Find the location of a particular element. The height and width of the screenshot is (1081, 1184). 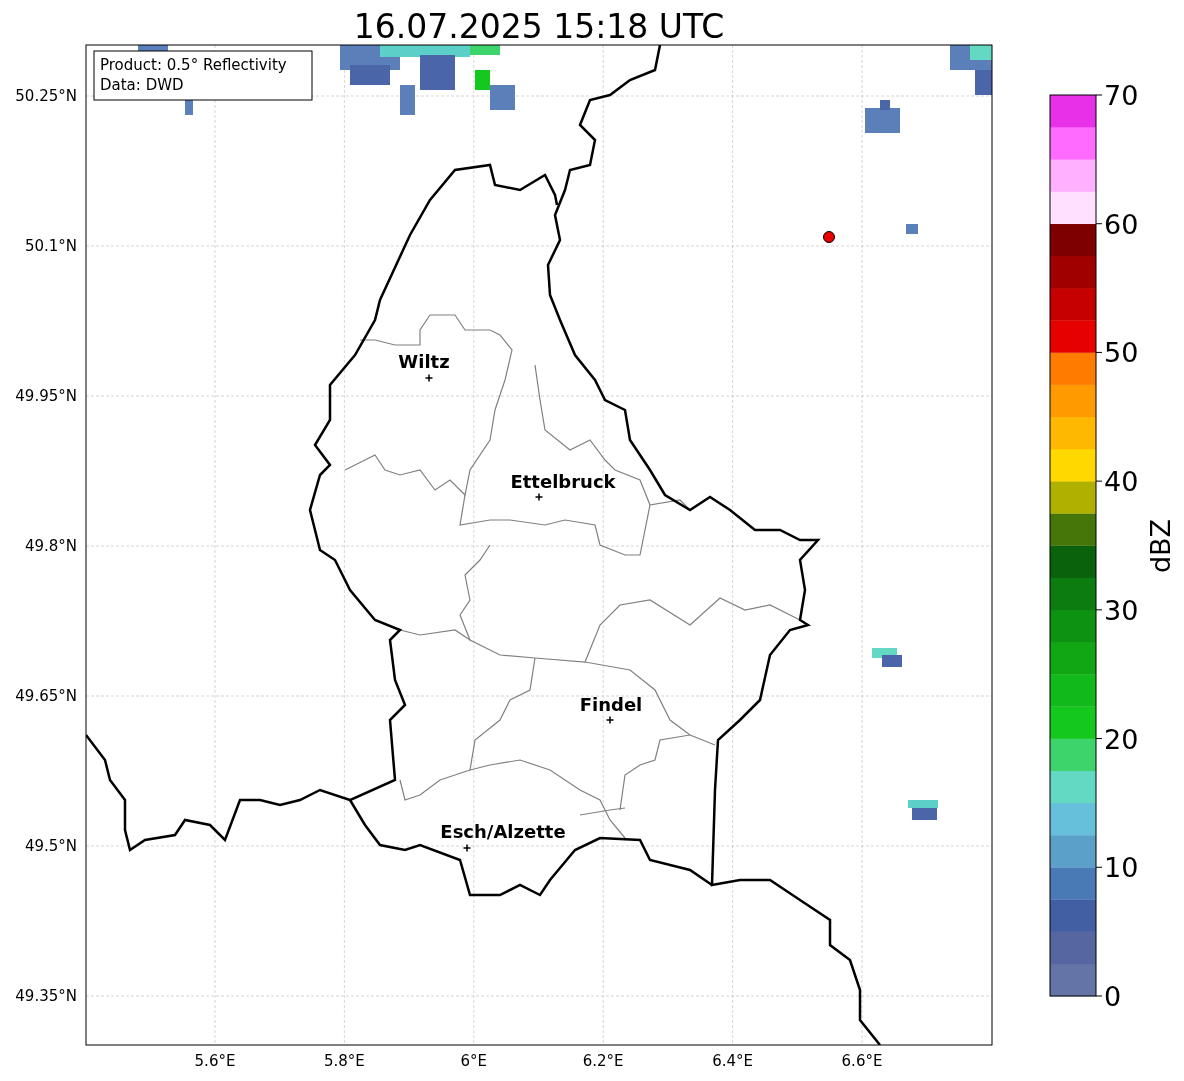

y-tick-label: 49.35°N is located at coordinates (46, 996).